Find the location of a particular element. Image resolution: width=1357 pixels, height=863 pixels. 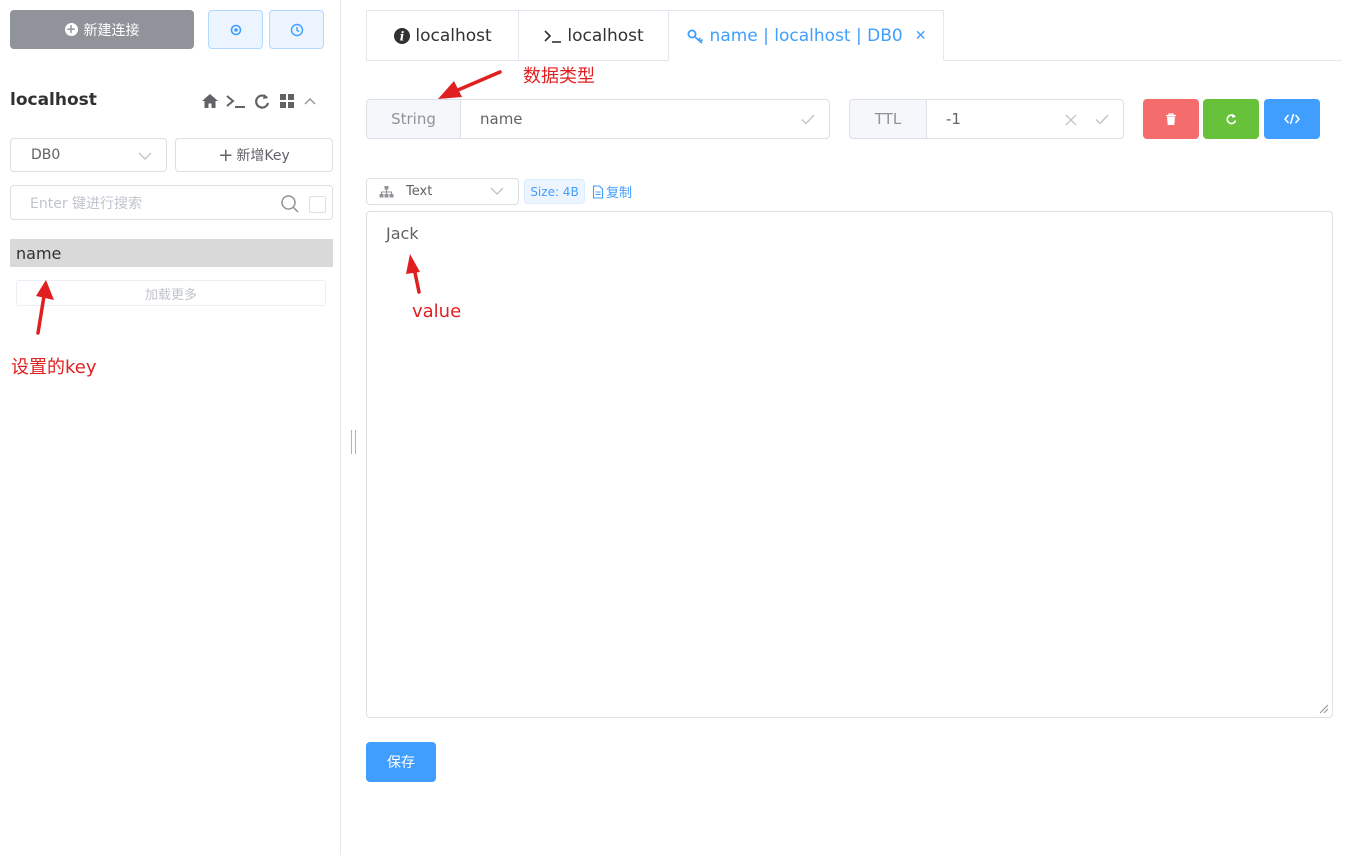

save-label: 保存 is located at coordinates (401, 763).